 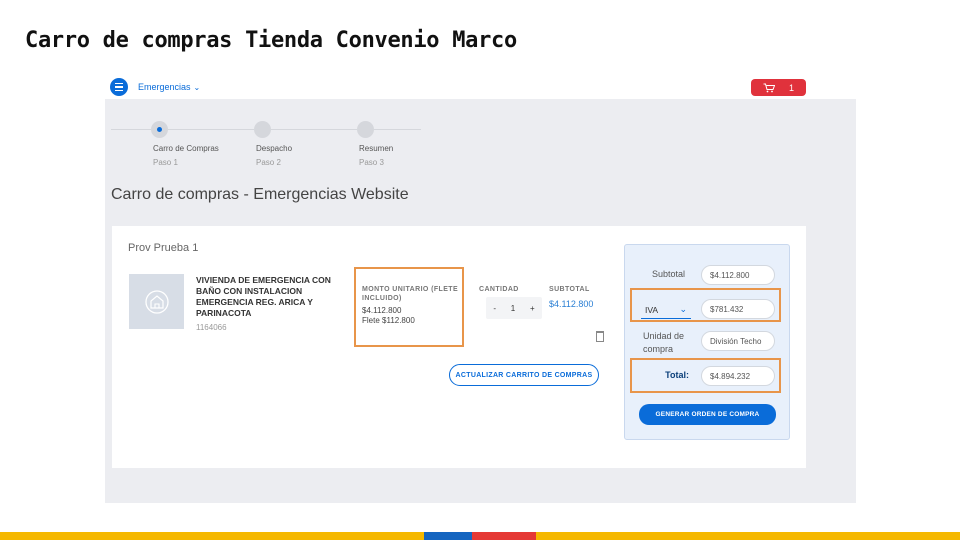 I want to click on house-icon, so click(x=156, y=301).